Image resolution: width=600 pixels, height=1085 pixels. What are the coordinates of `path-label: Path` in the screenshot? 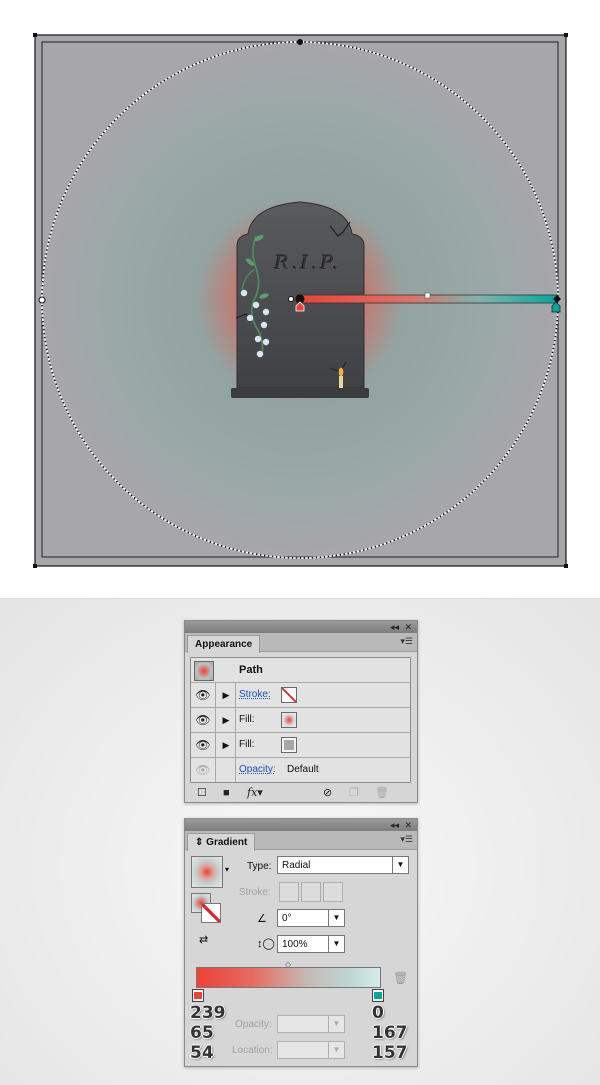 It's located at (251, 670).